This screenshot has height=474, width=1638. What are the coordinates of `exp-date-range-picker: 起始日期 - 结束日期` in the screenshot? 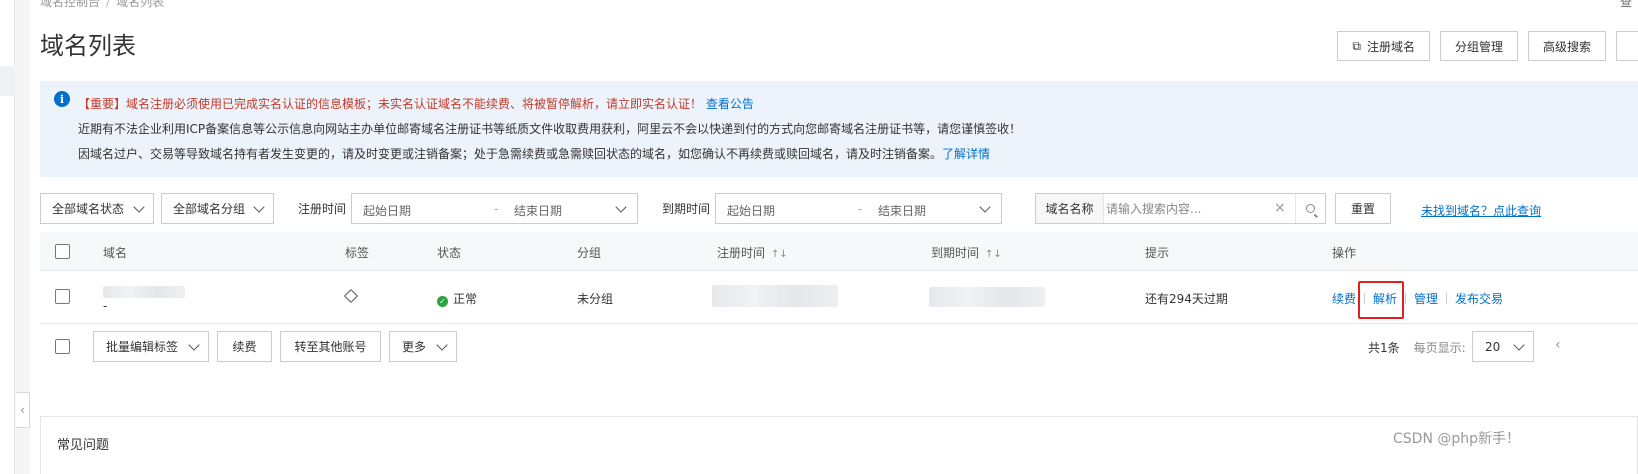 It's located at (858, 208).